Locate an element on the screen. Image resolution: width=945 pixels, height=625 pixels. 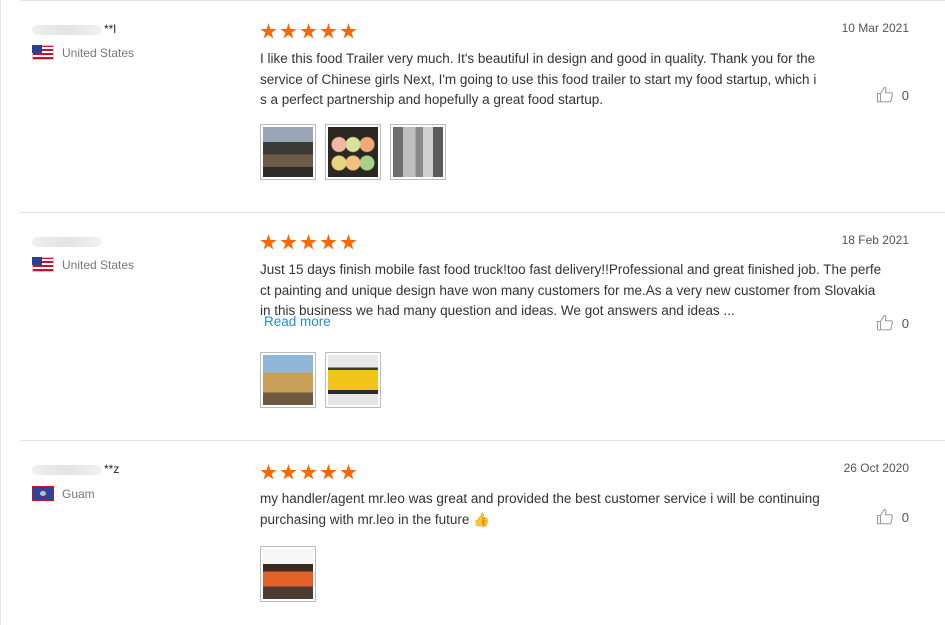
buyer-name-suffix: **z is located at coordinates (112, 469).